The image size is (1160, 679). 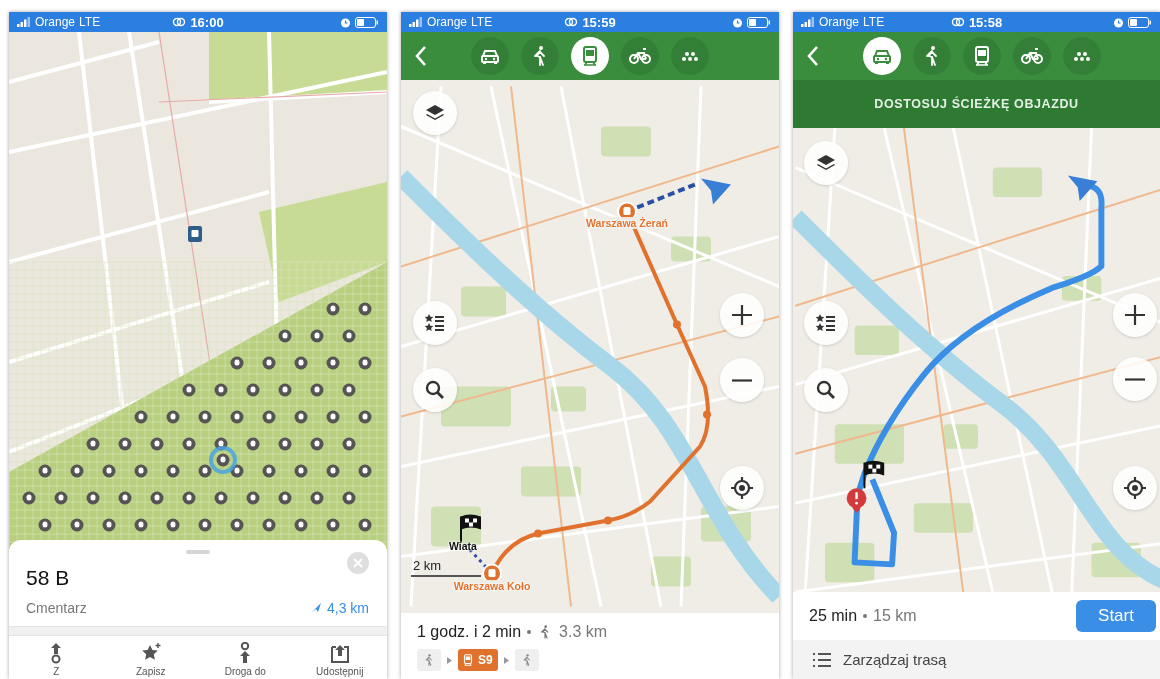 What do you see at coordinates (198, 552) in the screenshot?
I see `drag-handle` at bounding box center [198, 552].